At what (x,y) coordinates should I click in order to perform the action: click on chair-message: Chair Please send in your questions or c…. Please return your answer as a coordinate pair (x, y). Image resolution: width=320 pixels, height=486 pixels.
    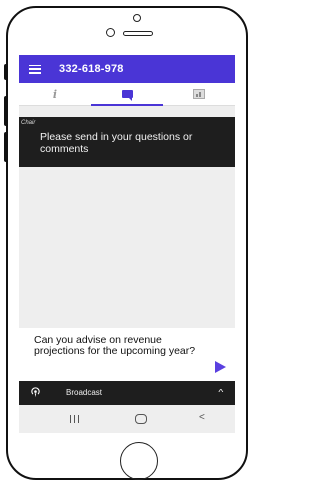
    Looking at the image, I should click on (127, 142).